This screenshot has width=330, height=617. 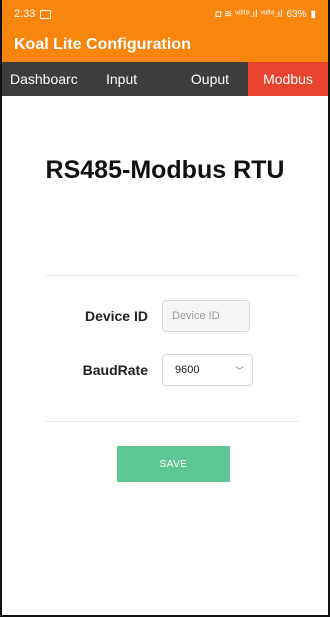 What do you see at coordinates (210, 79) in the screenshot?
I see `tab-output: Ouput` at bounding box center [210, 79].